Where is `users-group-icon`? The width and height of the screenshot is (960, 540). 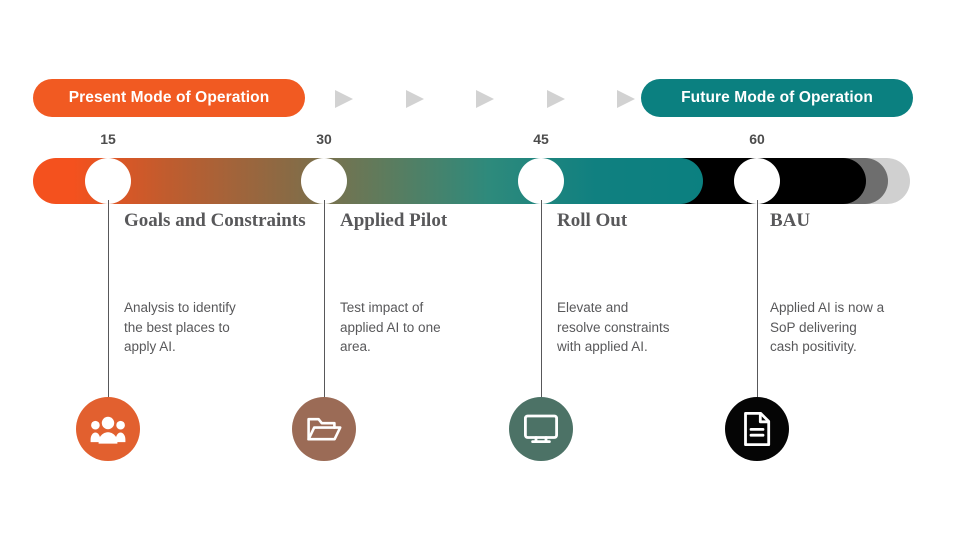 users-group-icon is located at coordinates (108, 429).